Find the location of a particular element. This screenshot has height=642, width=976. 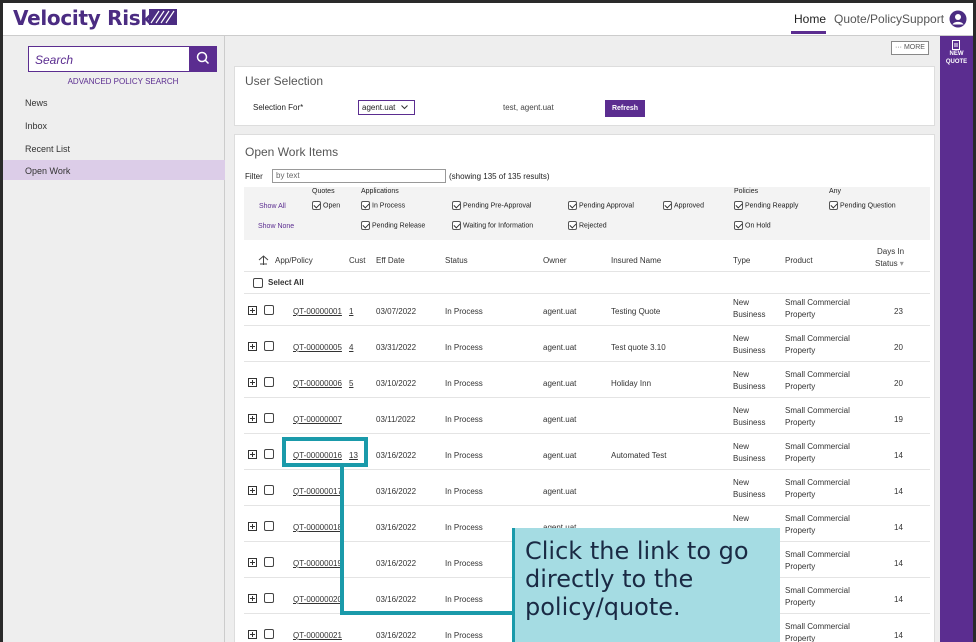

selection-for-dropdown: agent.uat is located at coordinates (386, 107).